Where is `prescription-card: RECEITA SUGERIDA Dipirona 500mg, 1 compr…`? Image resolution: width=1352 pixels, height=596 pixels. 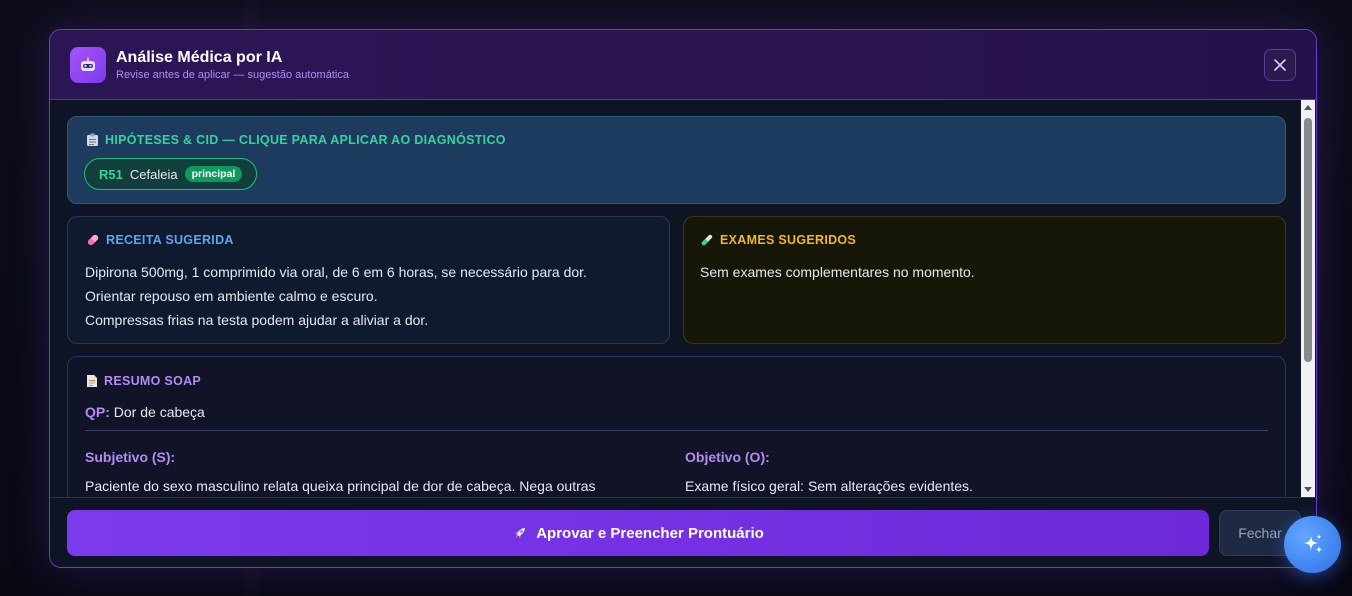 prescription-card: RECEITA SUGERIDA Dipirona 500mg, 1 compr… is located at coordinates (368, 280).